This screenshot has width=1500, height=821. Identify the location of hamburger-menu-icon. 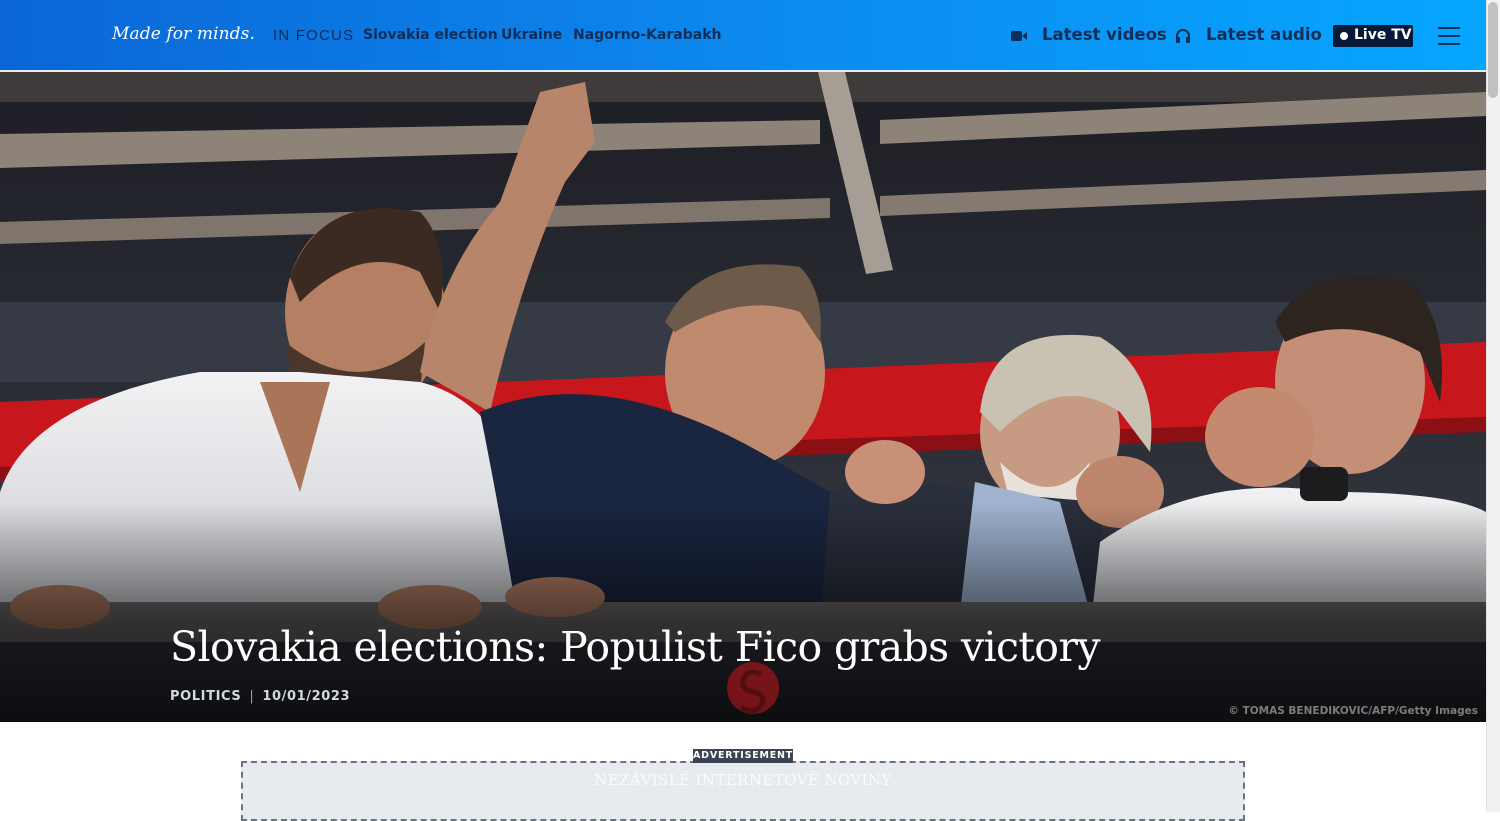
(1449, 36).